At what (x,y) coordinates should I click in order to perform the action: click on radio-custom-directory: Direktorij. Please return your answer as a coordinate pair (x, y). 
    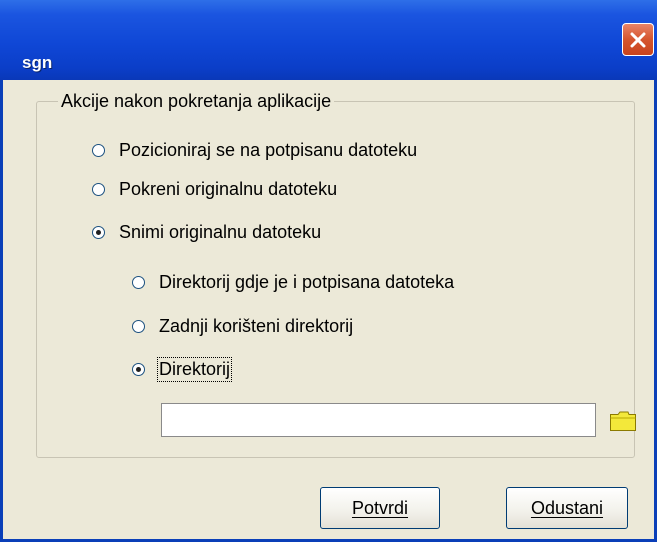
    Looking at the image, I should click on (182, 369).